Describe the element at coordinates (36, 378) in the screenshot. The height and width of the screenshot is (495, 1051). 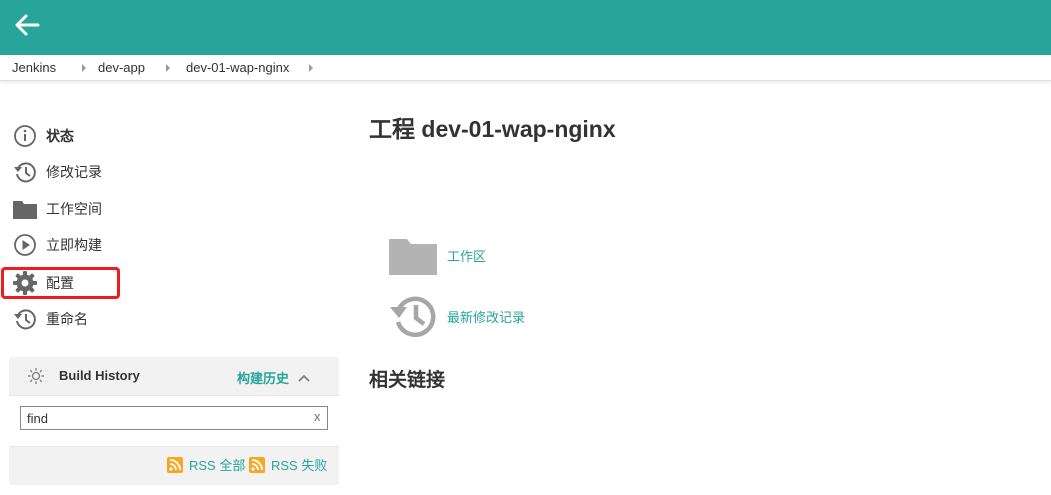
I see `sun-icon` at that location.